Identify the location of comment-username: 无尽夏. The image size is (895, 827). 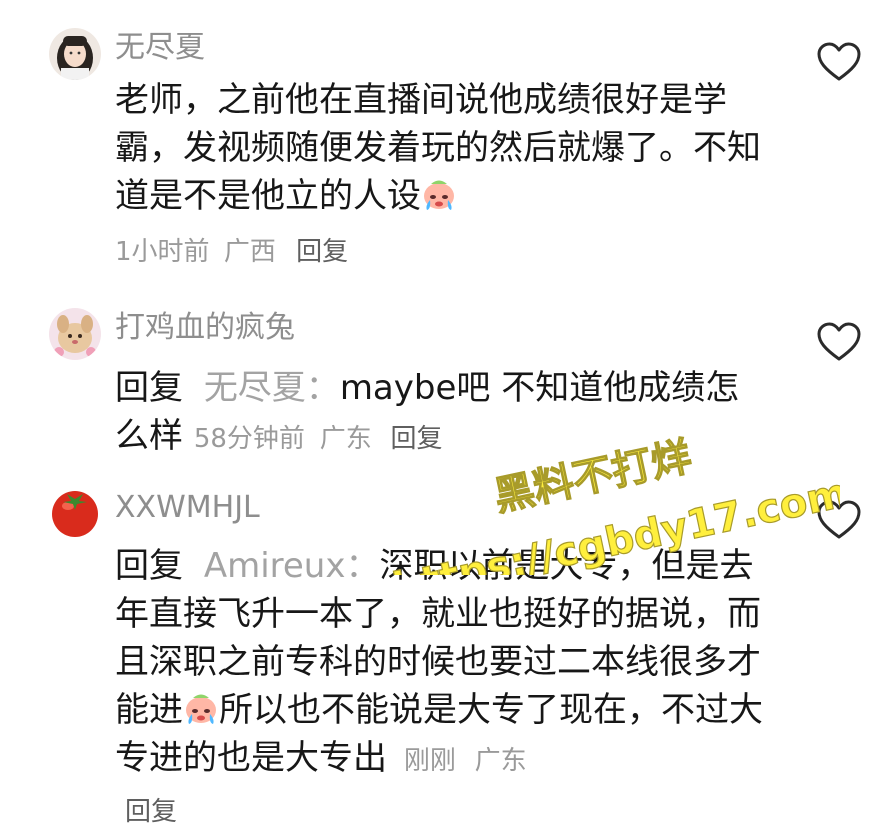
(160, 48).